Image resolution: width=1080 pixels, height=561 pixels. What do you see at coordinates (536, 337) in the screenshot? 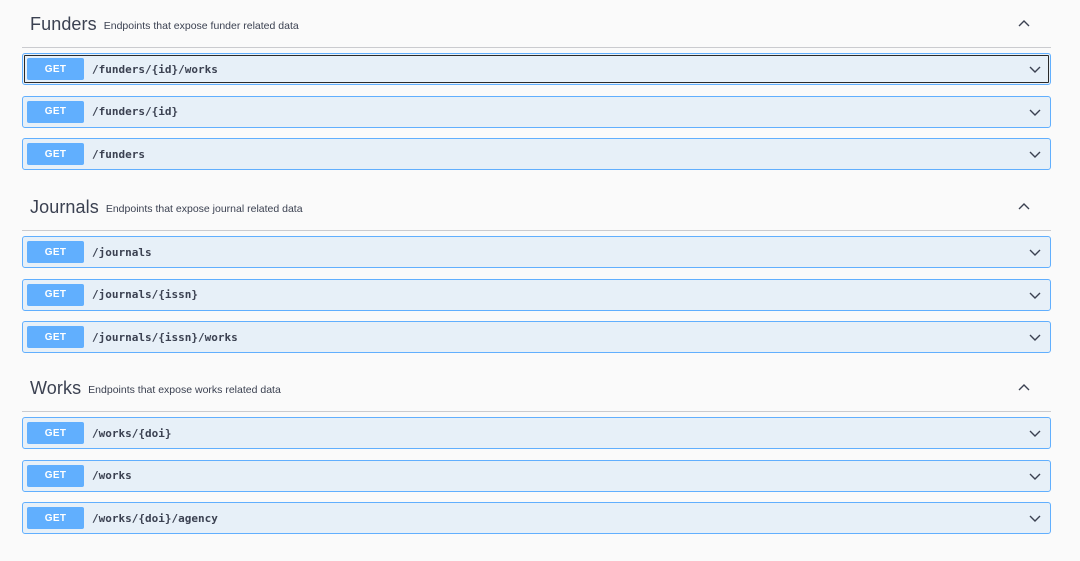
I see `operation-row: GET /journals/{issn}/works` at bounding box center [536, 337].